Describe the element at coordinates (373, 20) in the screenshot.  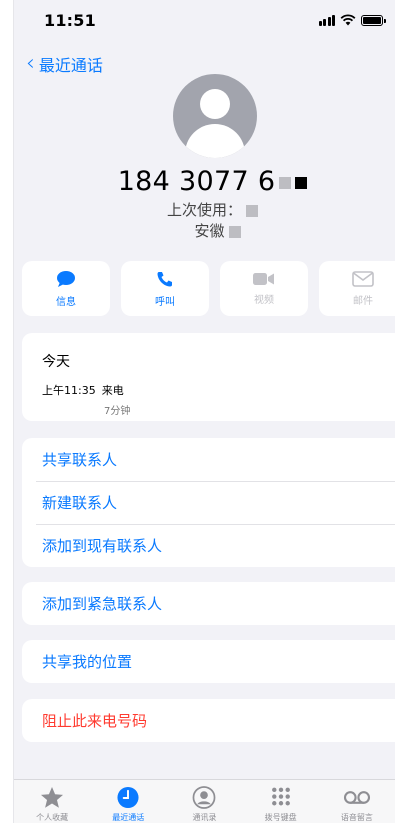
I see `battery-icon` at that location.